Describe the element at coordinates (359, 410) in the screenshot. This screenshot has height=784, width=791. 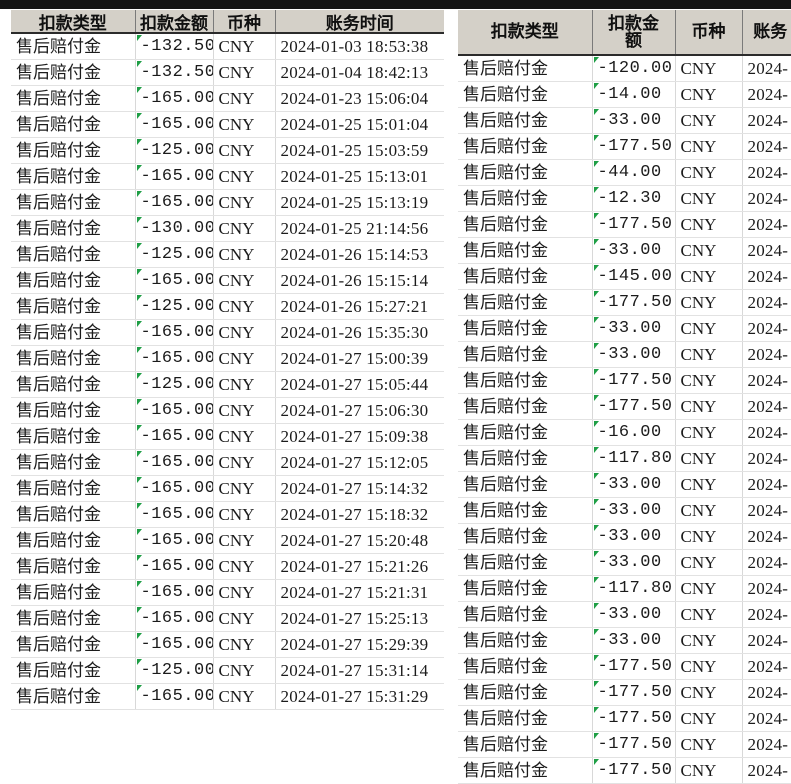
I see `cell-account-datetime: 2024-01-27 15:06:30` at that location.